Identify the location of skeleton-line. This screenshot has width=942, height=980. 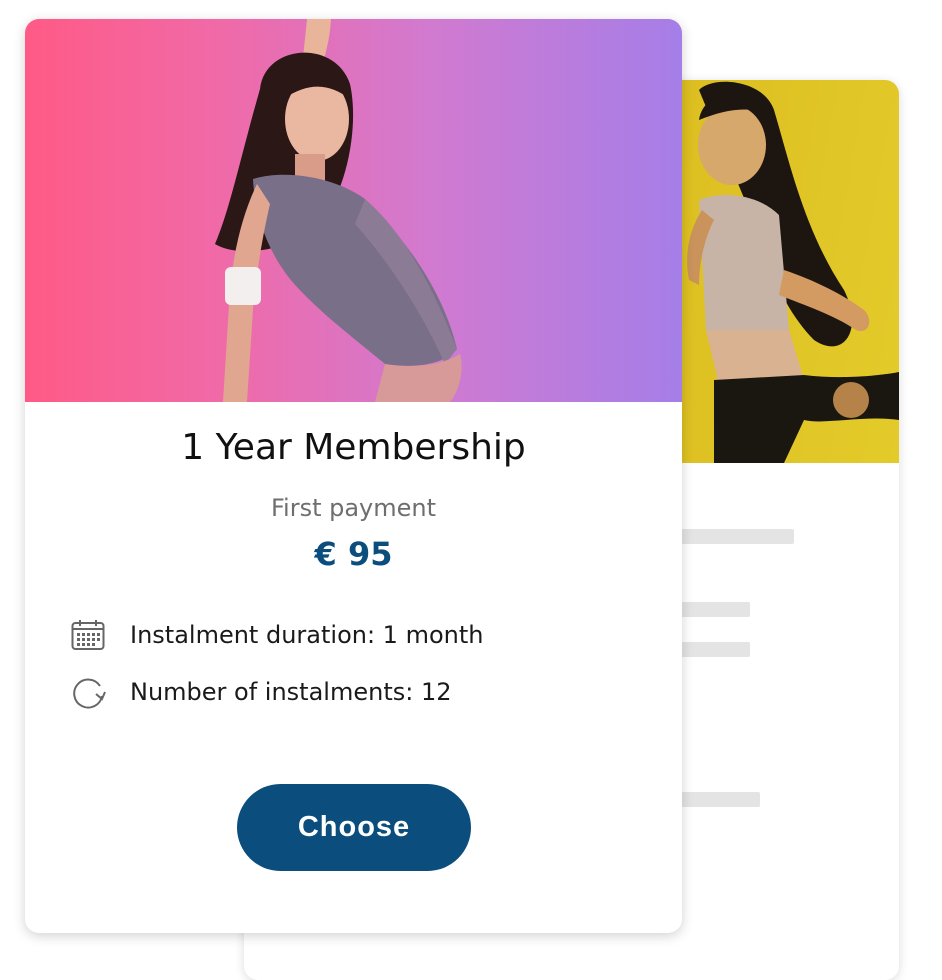
(729, 536).